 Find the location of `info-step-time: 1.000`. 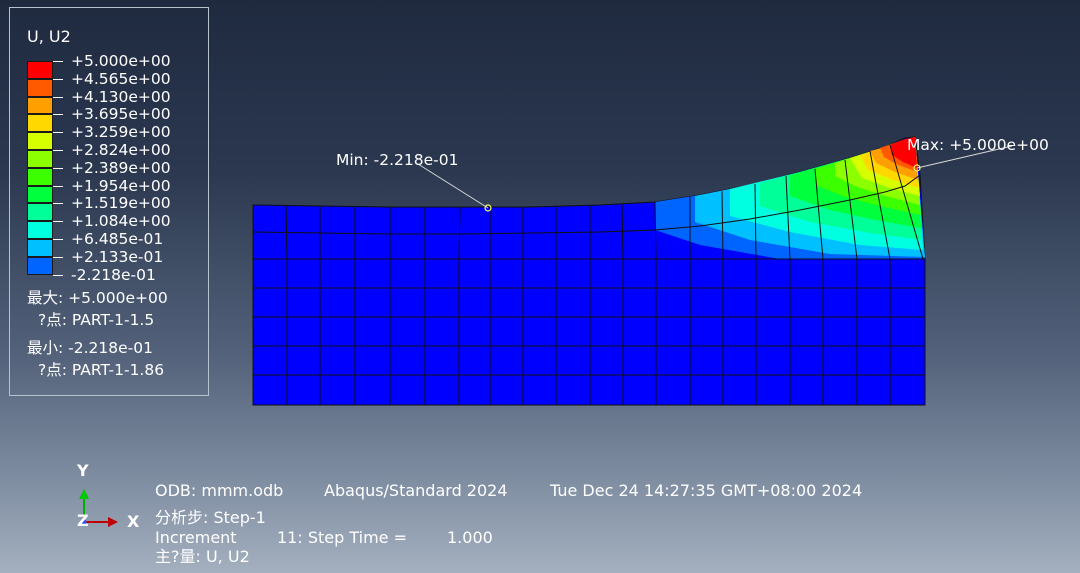

info-step-time: 1.000 is located at coordinates (470, 537).